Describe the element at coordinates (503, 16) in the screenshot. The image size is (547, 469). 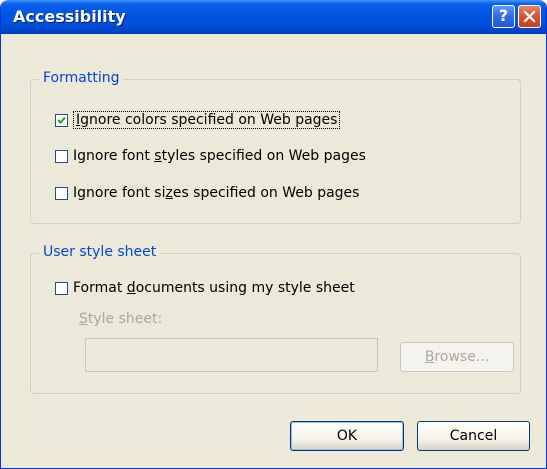
I see `help-button: ?` at that location.